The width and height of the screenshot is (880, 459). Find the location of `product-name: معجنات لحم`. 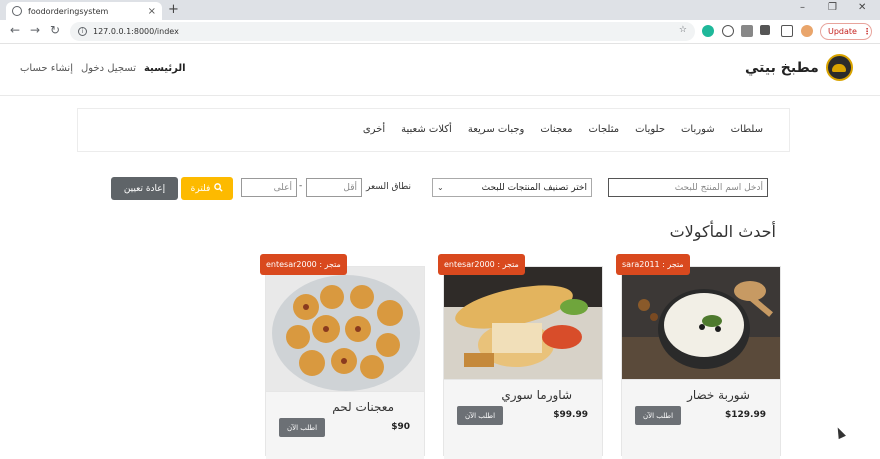

product-name: معجنات لحم is located at coordinates (363, 407).